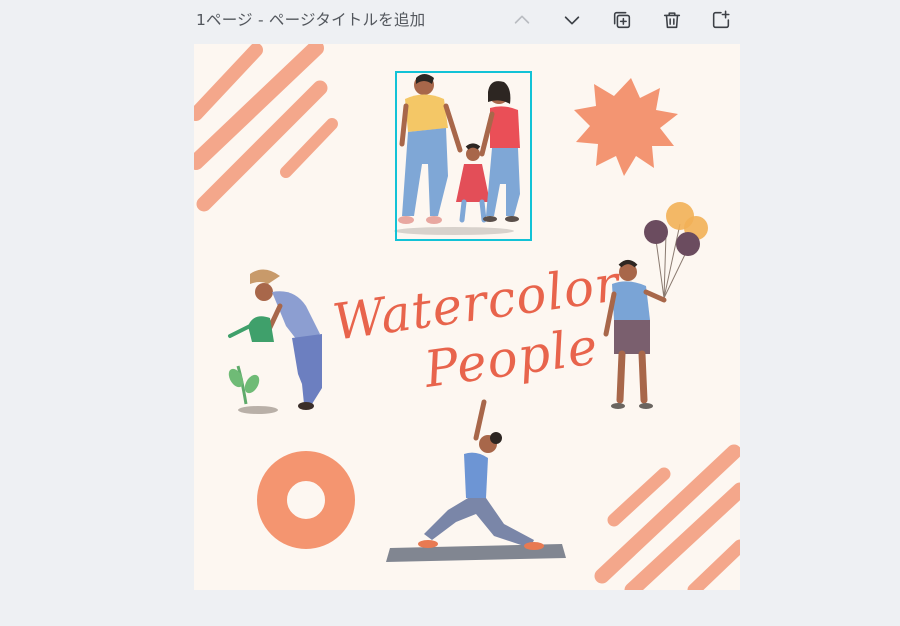 This screenshot has height=626, width=900. Describe the element at coordinates (310, 19) in the screenshot. I see `page-title-input: 1ページ - ページタイトルを追加` at that location.